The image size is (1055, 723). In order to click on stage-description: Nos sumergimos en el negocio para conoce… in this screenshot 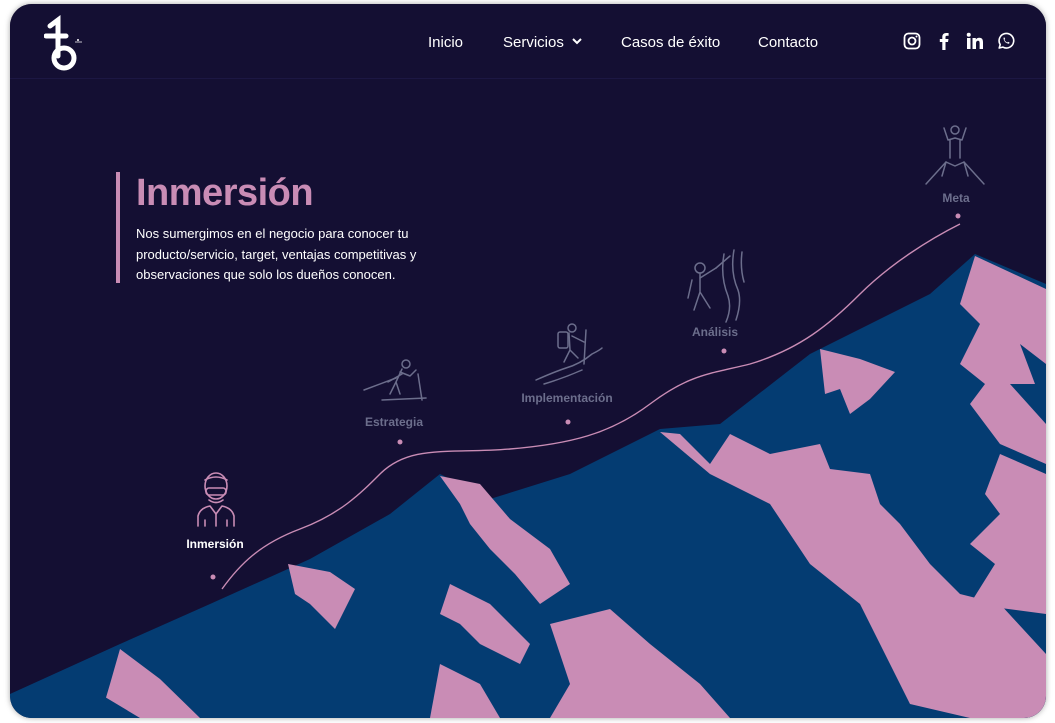, I will do `click(276, 254)`.